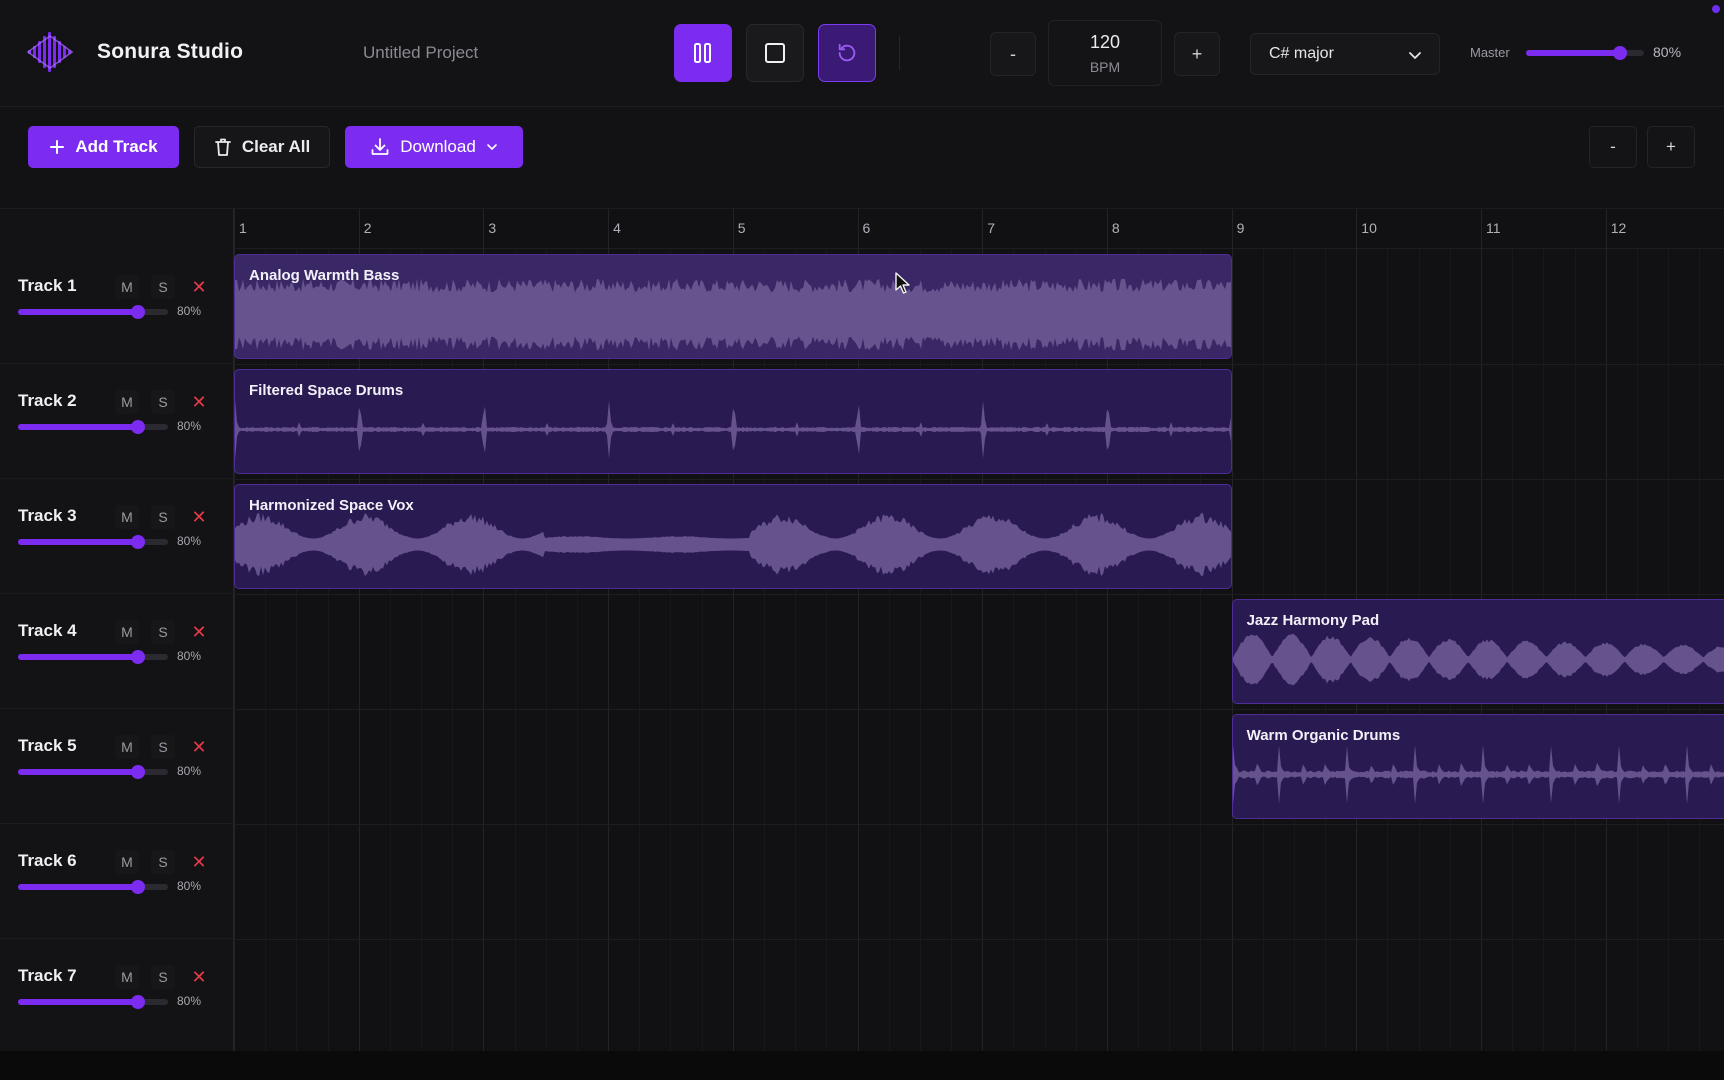  Describe the element at coordinates (1493, 228) in the screenshot. I see `bar-number: 11` at that location.